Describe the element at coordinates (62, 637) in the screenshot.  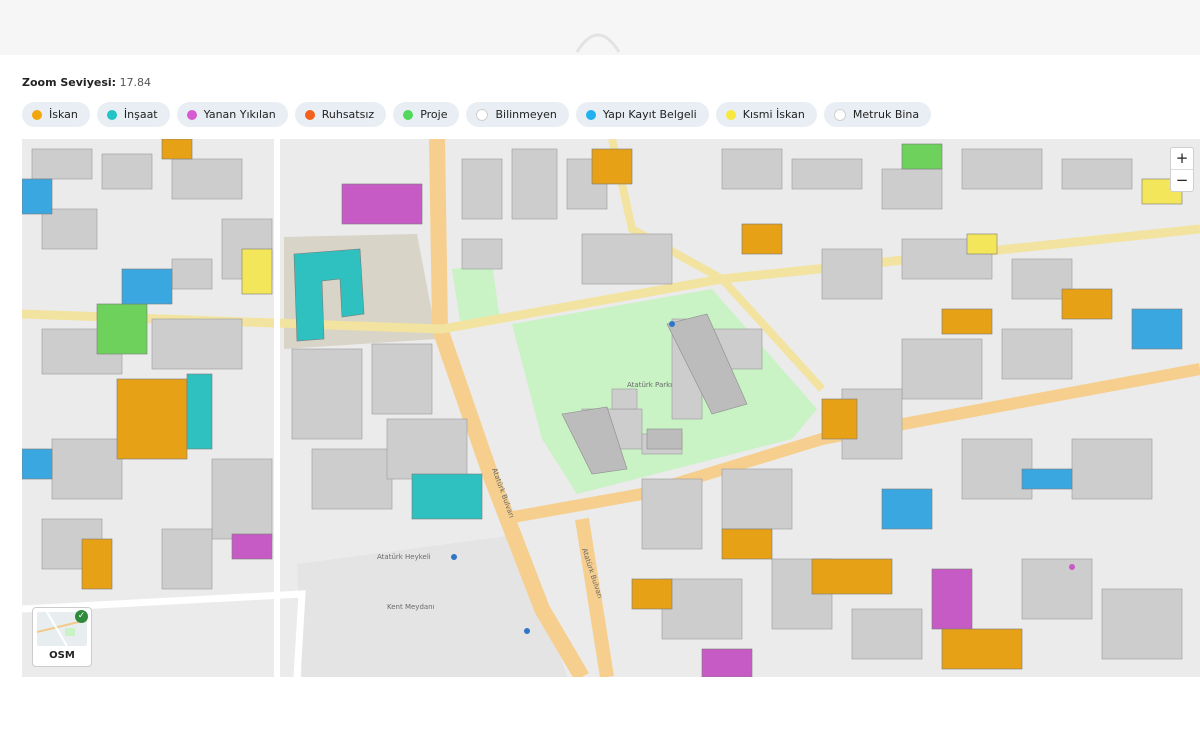
I see `basemap-osm-button: ✓ OSM` at that location.